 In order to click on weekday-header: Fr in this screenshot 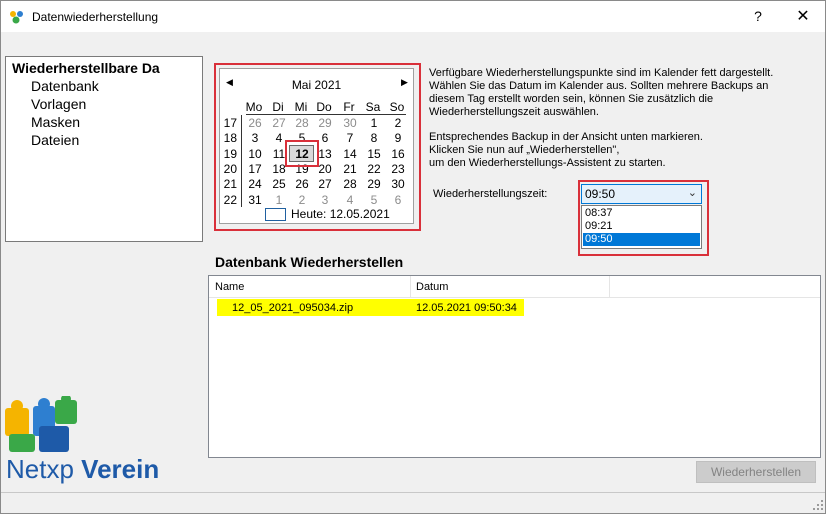, I will do `click(349, 107)`.